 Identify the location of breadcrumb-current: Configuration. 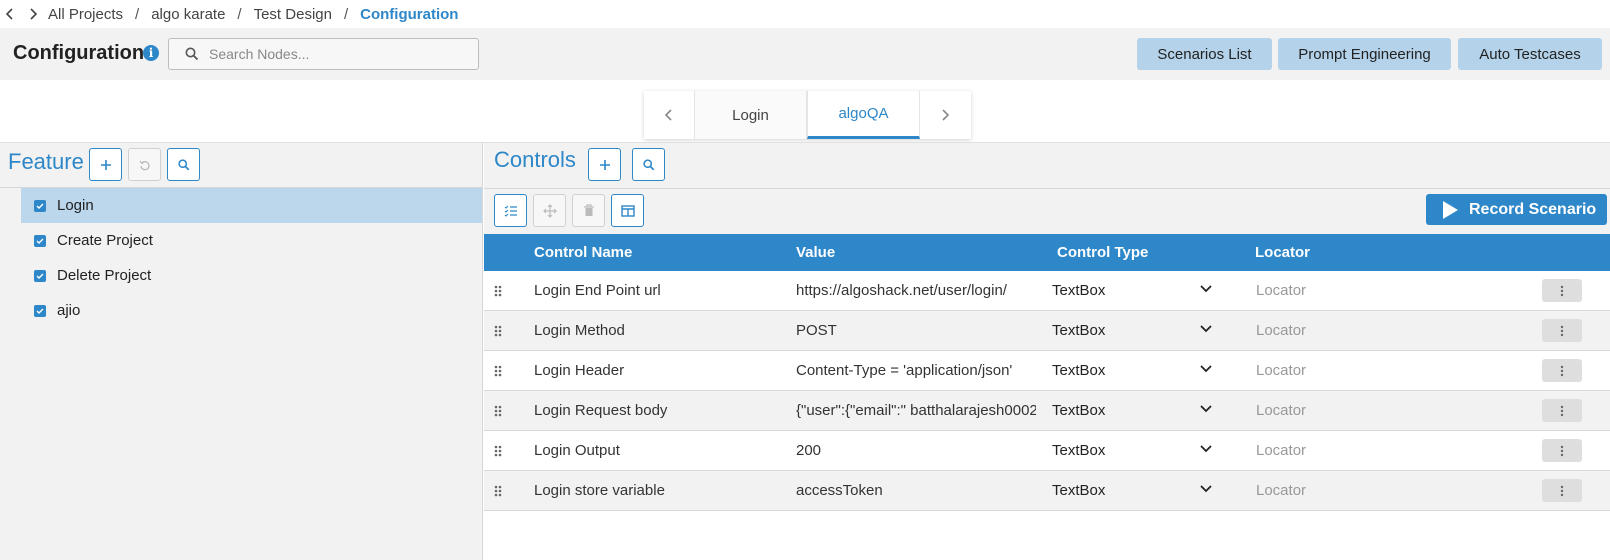
(409, 14).